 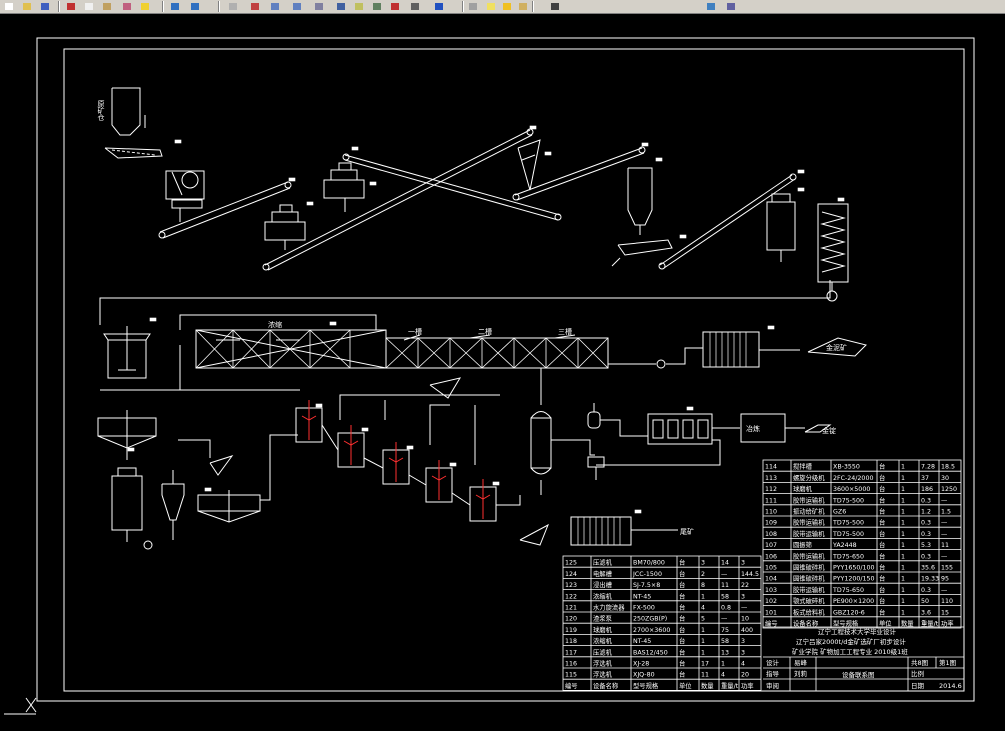 I want to click on sheetset-icon, so click(x=377, y=6).